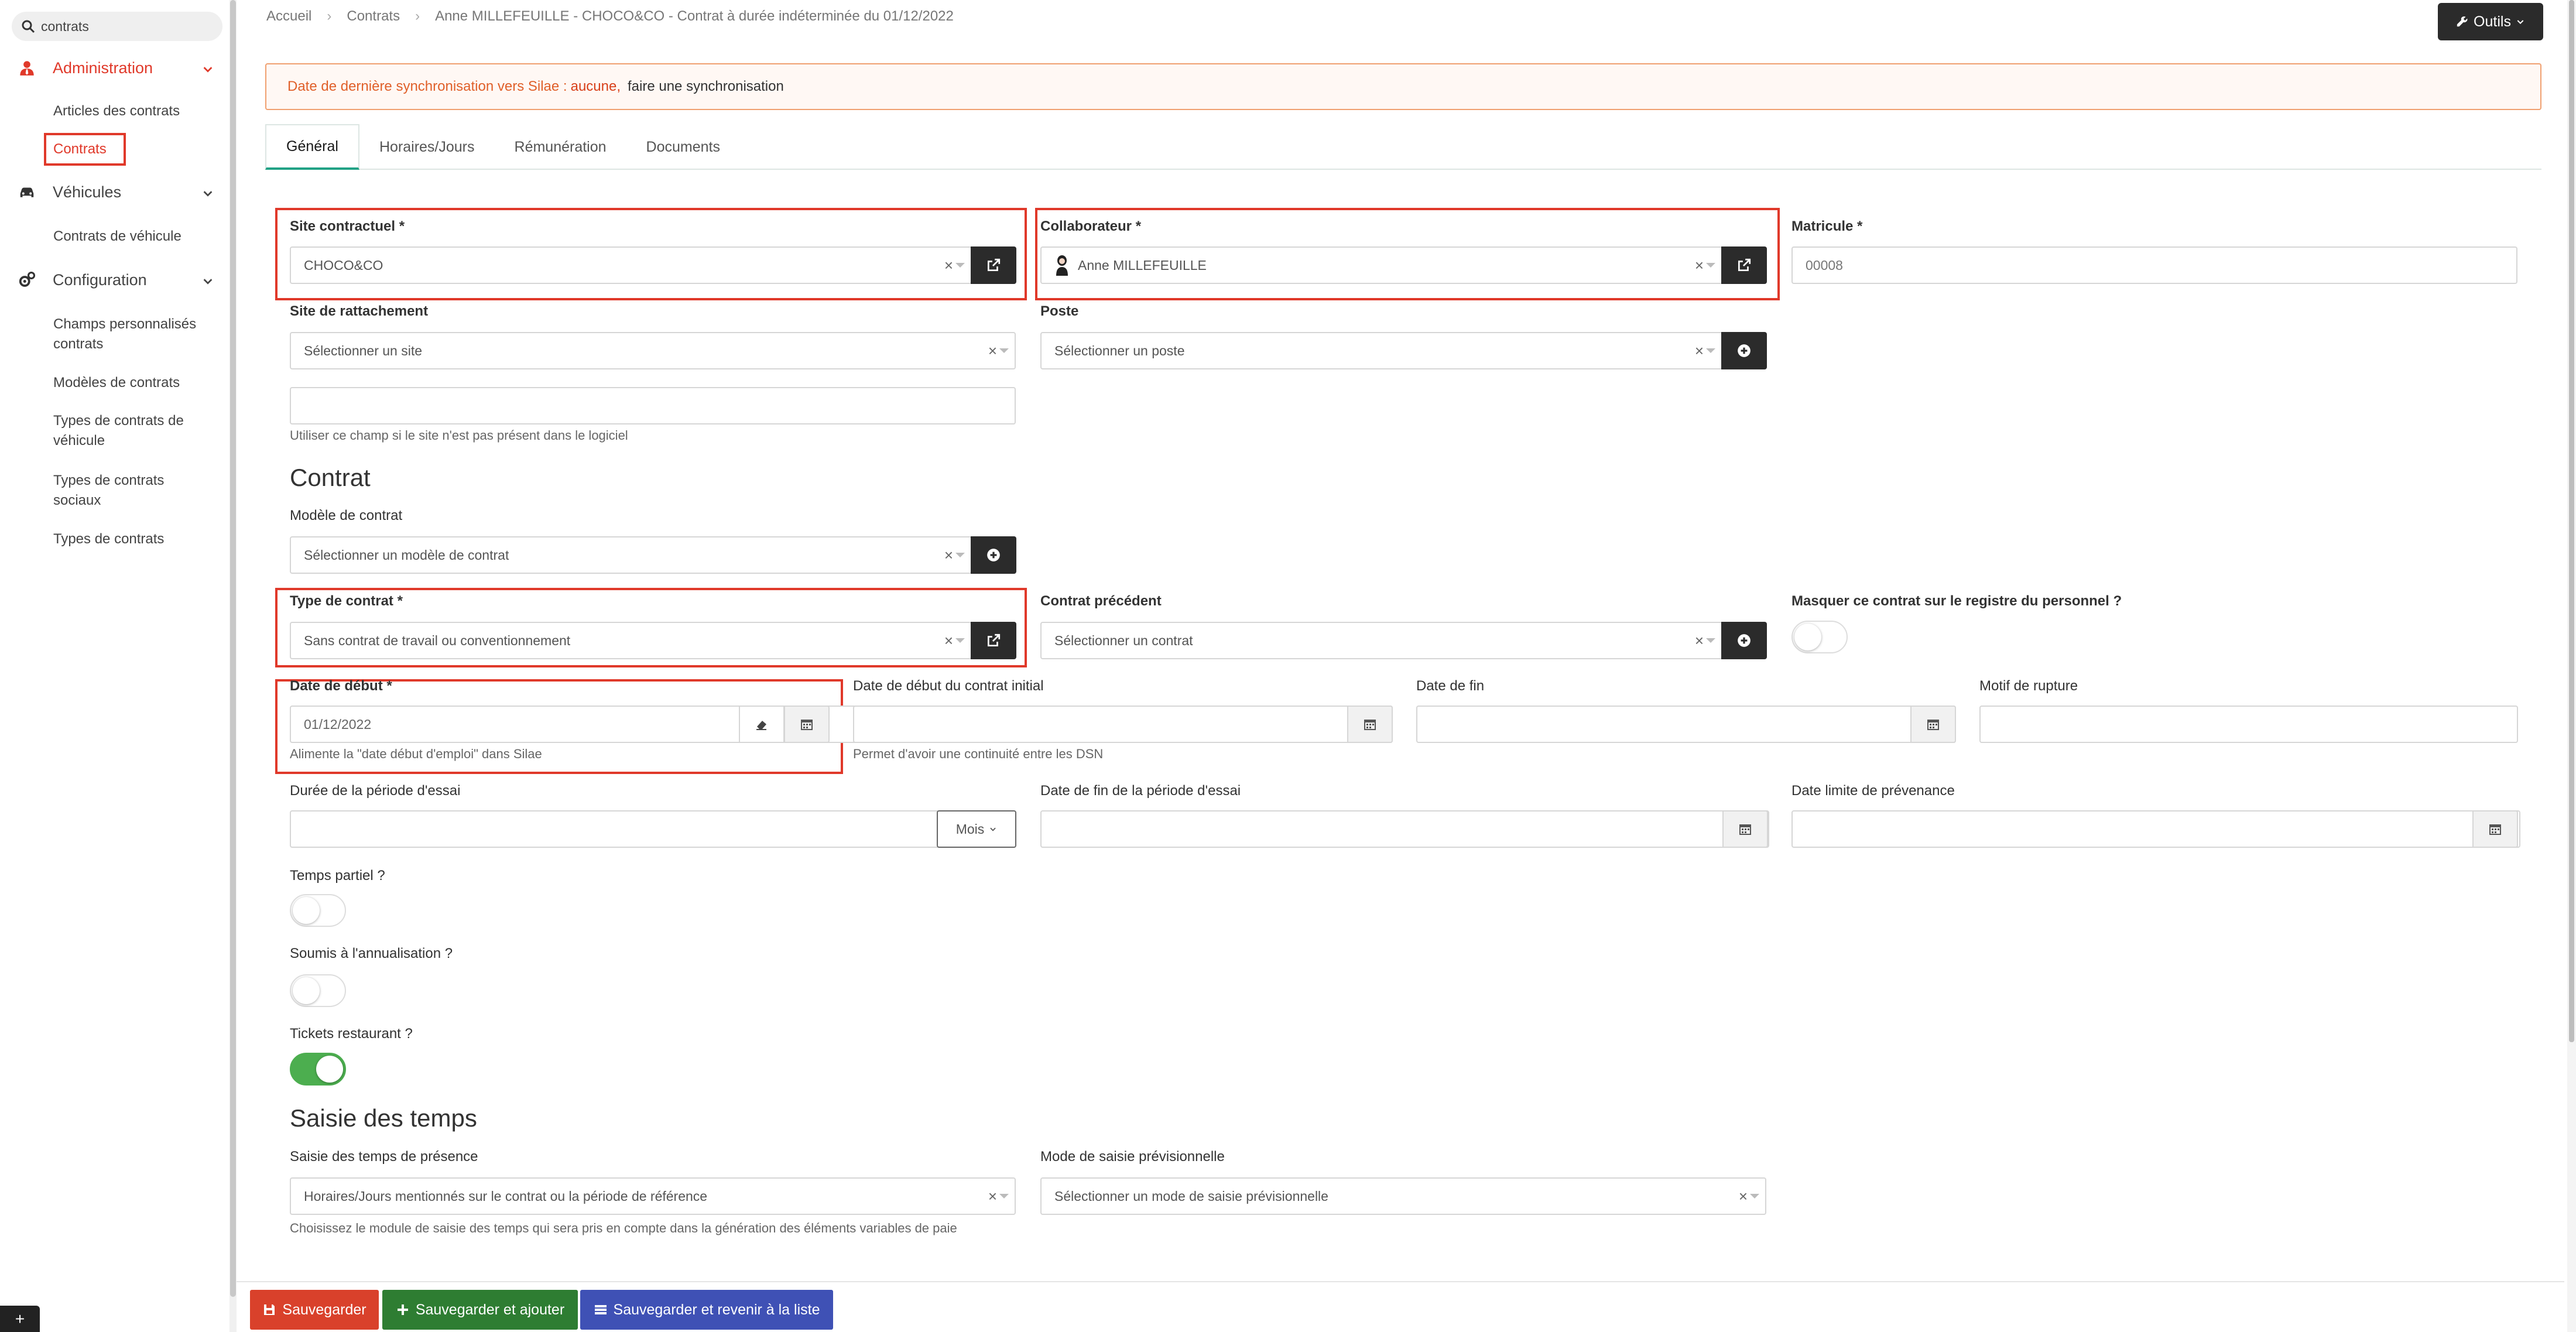 The image size is (2576, 1332). Describe the element at coordinates (427, 147) in the screenshot. I see `tab-horaires-jours: Horaires/Jours` at that location.